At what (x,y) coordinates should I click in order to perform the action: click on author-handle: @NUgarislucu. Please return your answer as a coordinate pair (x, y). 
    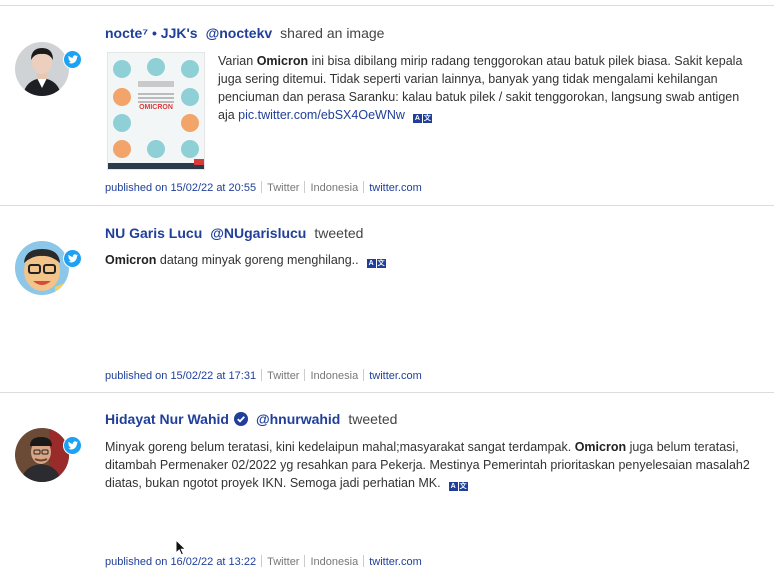
    Looking at the image, I should click on (258, 233).